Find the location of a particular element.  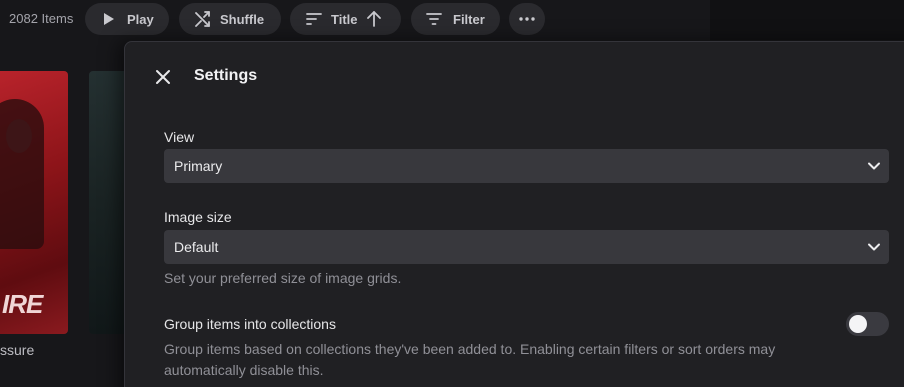

more-options-button is located at coordinates (527, 19).